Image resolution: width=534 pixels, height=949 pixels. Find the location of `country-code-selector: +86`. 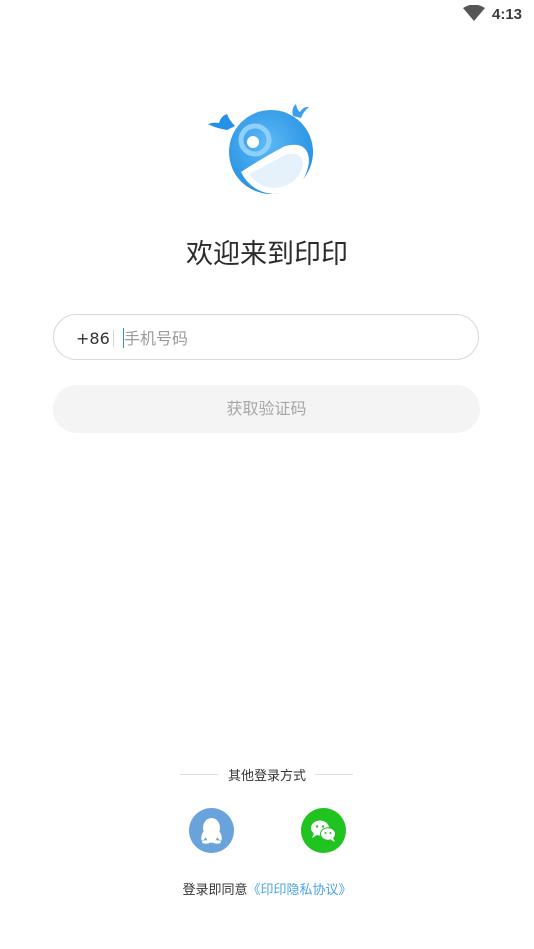

country-code-selector: +86 is located at coordinates (93, 338).